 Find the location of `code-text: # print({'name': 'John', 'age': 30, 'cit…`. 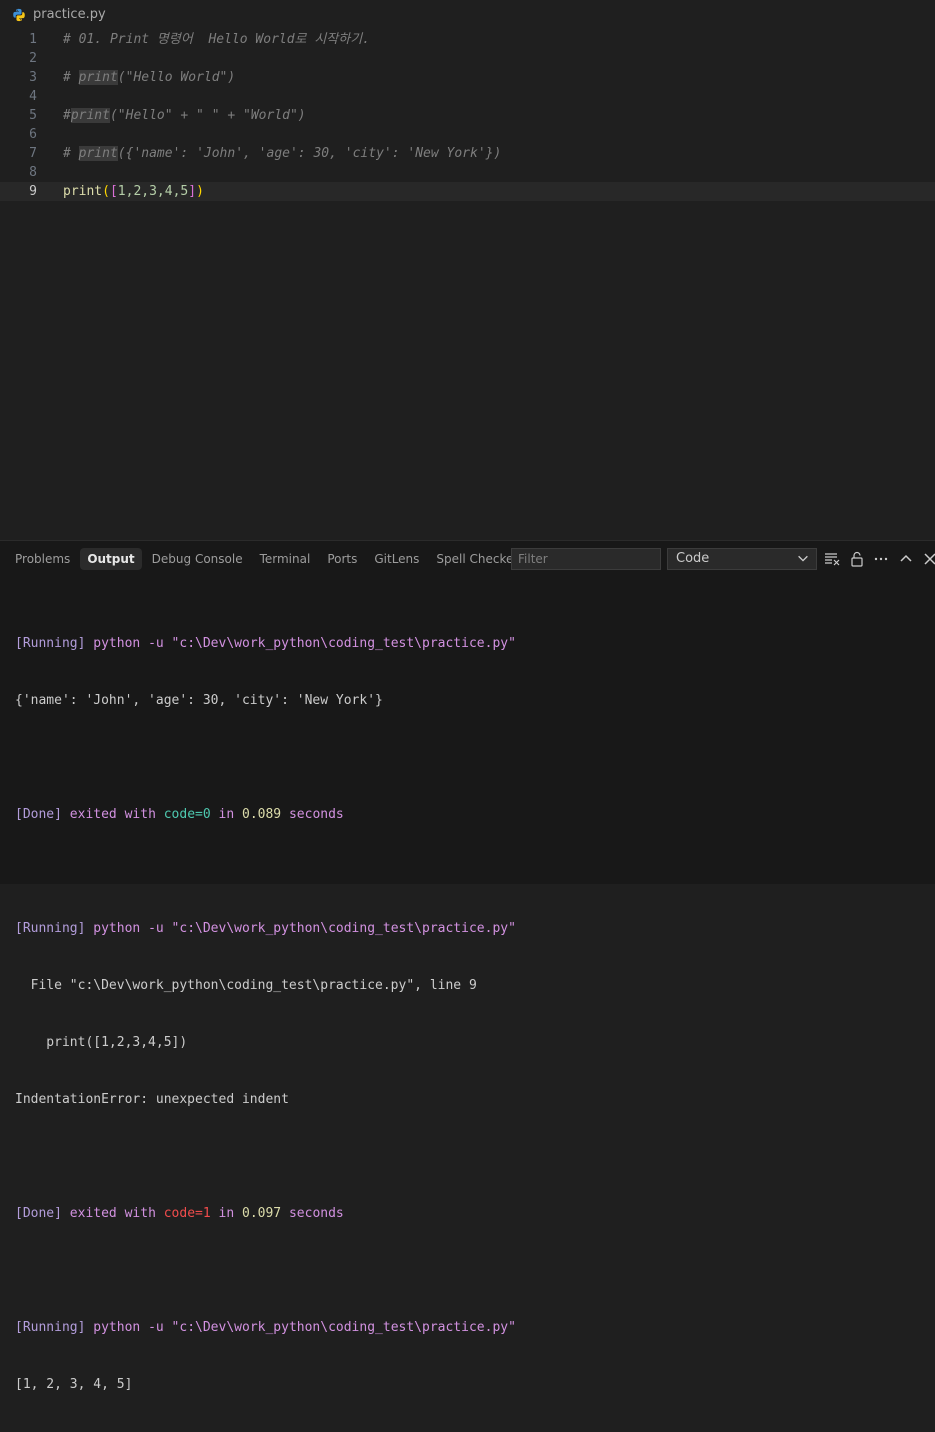

code-text: # print({'name': 'John', 'age': 30, 'cit… is located at coordinates (282, 153).